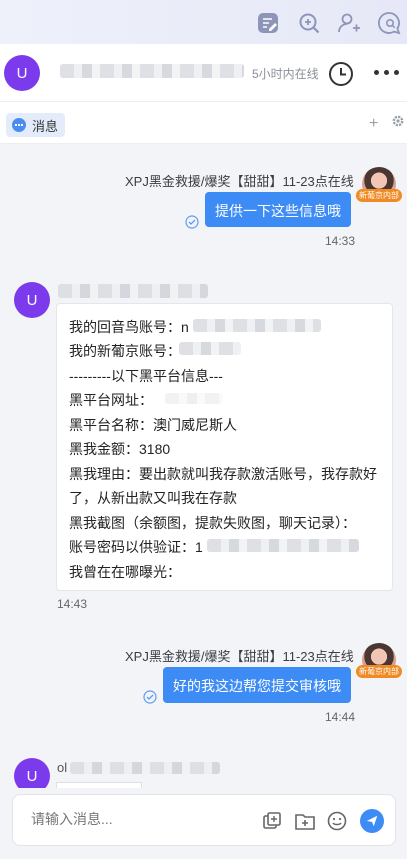 This screenshot has width=407, height=859. I want to click on tab-messages-label: 消息, so click(45, 126).